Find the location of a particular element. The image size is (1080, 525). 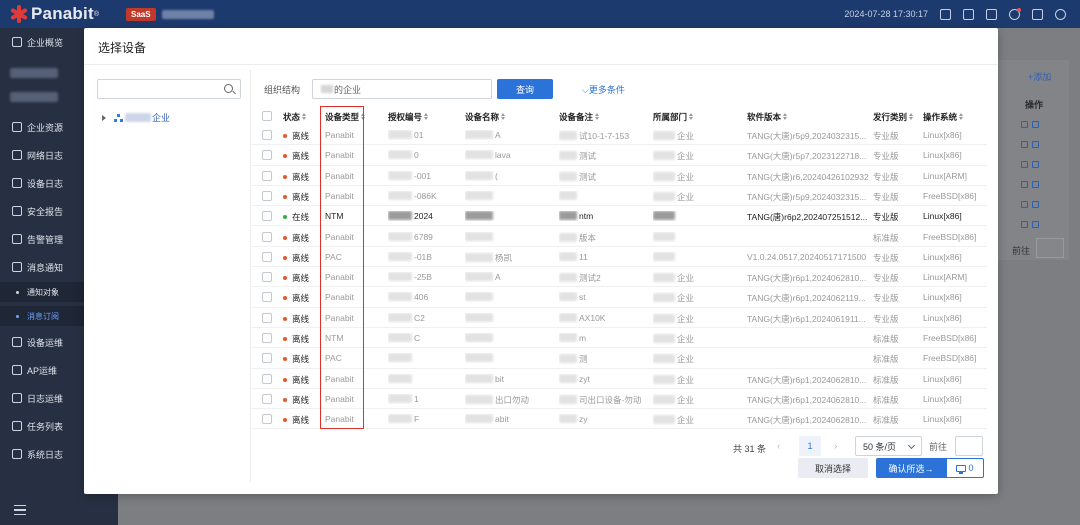

tree-search-input is located at coordinates (169, 89).